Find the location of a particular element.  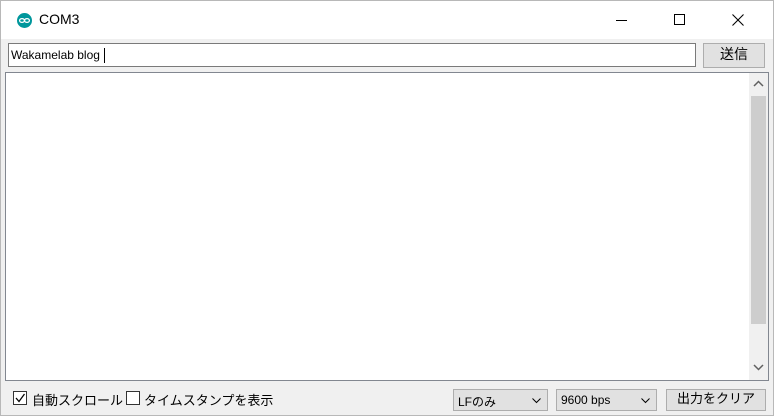

close-button is located at coordinates (738, 20).